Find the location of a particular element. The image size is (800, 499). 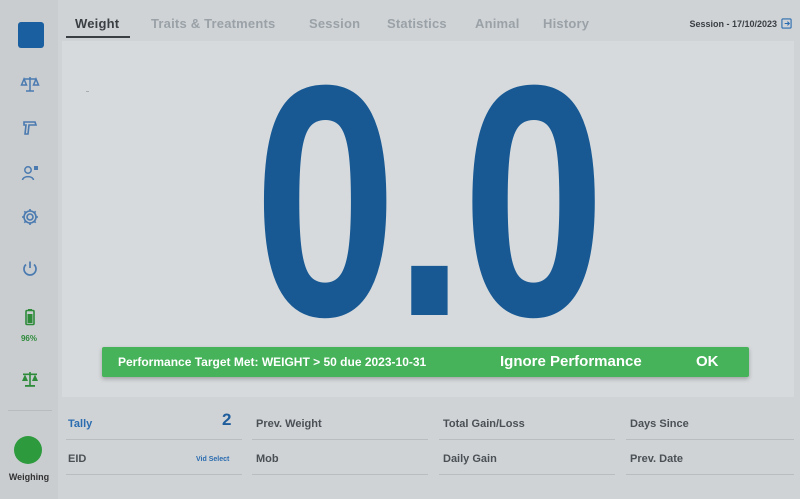

status-label: Weighing is located at coordinates (29, 477).